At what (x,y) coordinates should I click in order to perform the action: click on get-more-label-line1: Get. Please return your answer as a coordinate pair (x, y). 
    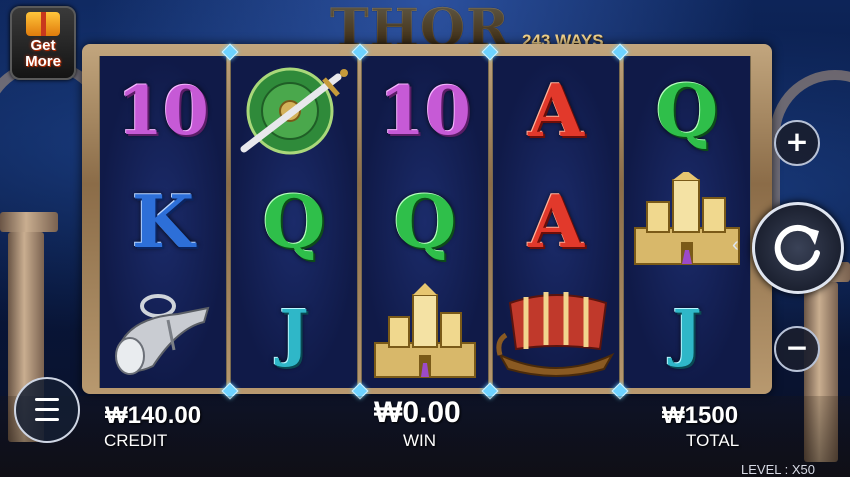
    Looking at the image, I should click on (43, 45).